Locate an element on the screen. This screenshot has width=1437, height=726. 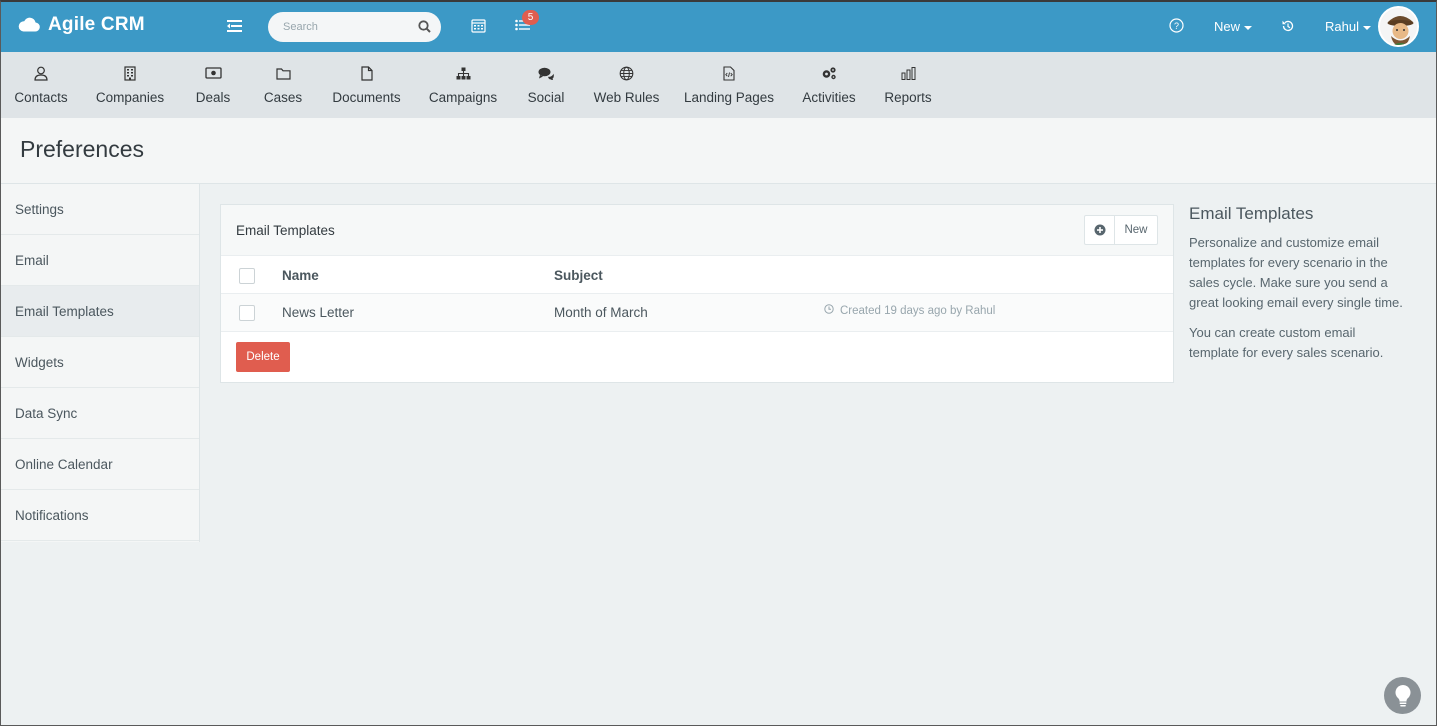
module-label: Reports is located at coordinates (908, 97).